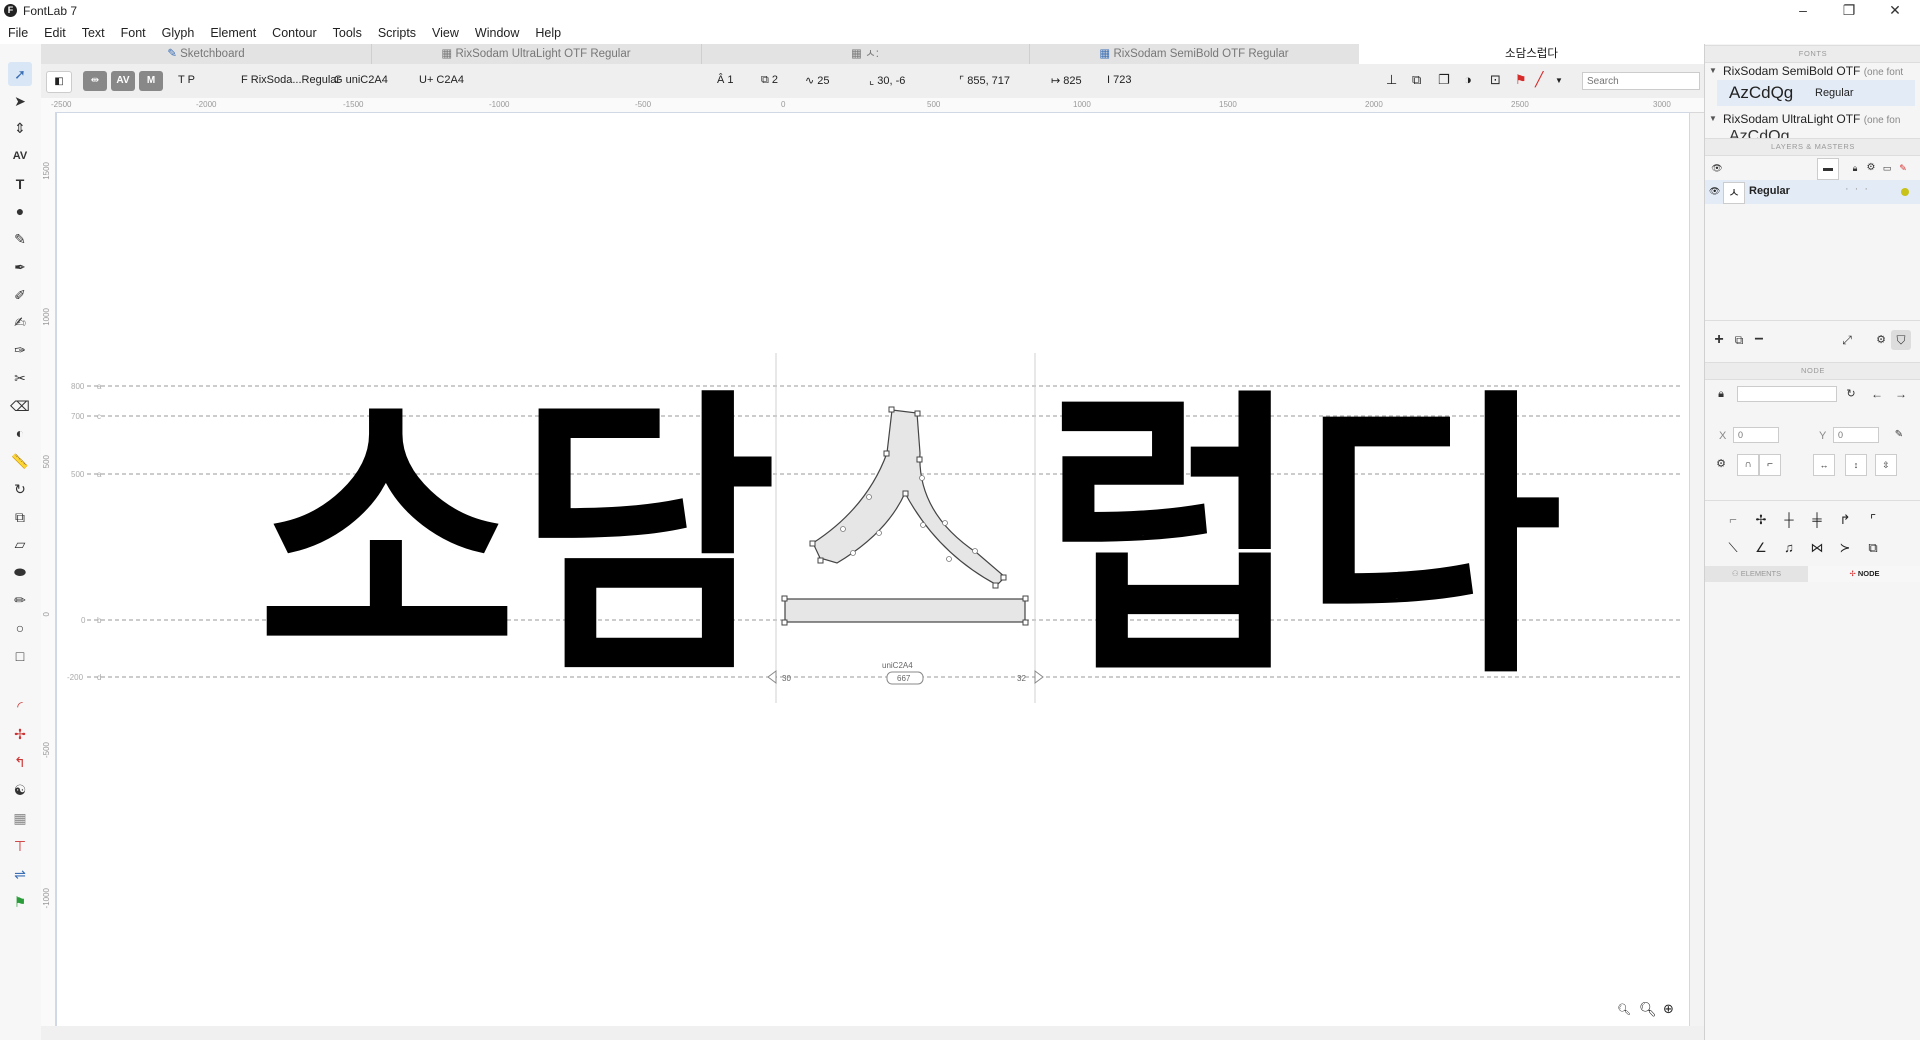 This screenshot has width=1920, height=1040. I want to click on flag-icon: ⚑, so click(1521, 80).